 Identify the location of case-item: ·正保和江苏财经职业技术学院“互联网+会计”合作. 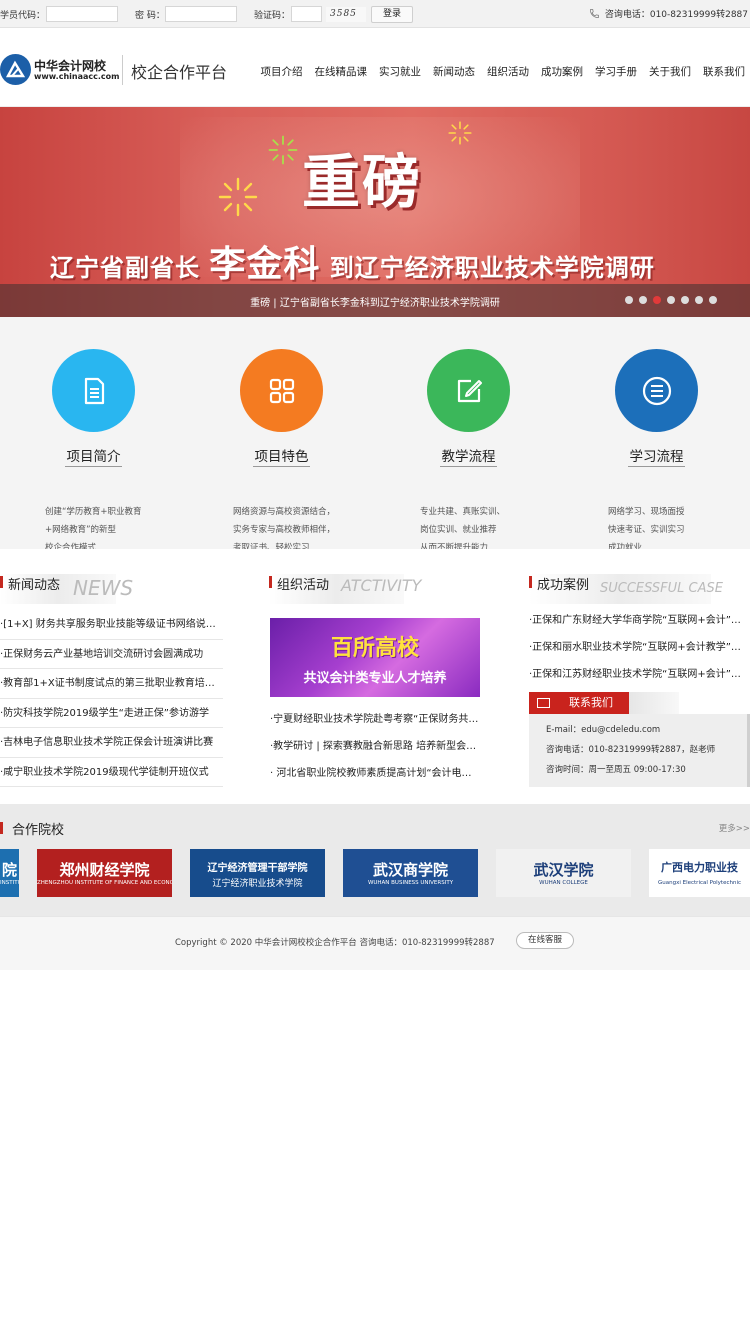
(636, 674).